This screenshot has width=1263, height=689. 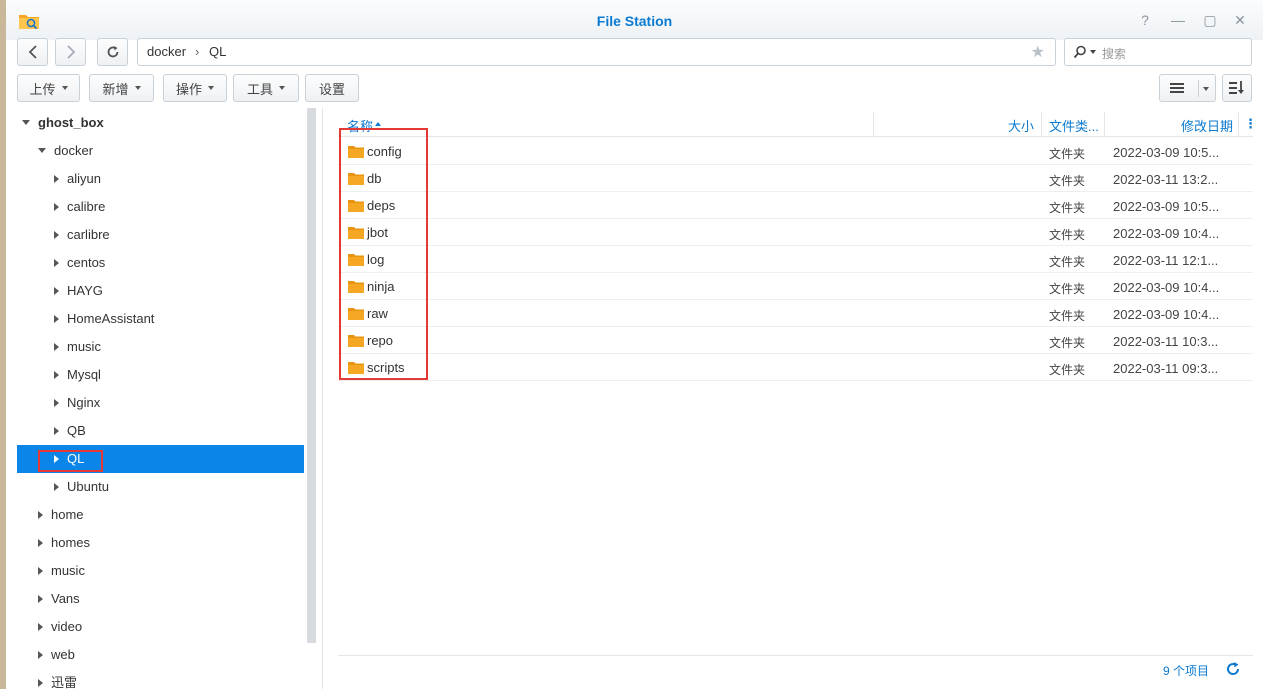 What do you see at coordinates (1021, 125) in the screenshot?
I see `column-size-header: 大小` at bounding box center [1021, 125].